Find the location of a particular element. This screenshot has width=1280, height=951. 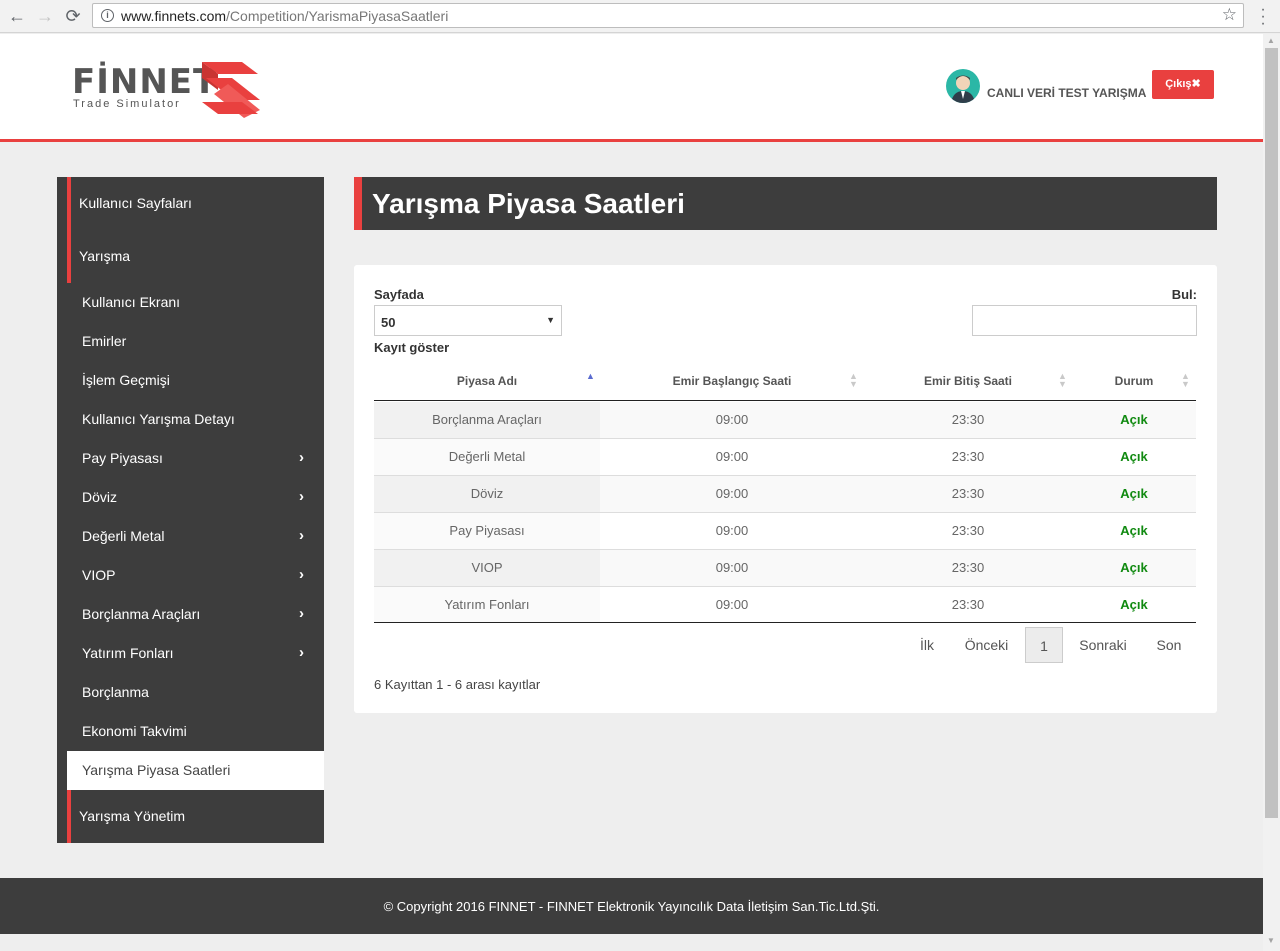

table-row: Yatırım Fonları 09:00 23:30 Açık is located at coordinates (785, 605).